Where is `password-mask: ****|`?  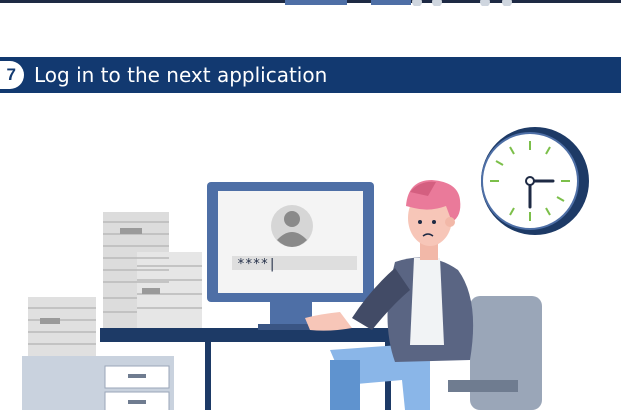 password-mask: ****| is located at coordinates (256, 264).